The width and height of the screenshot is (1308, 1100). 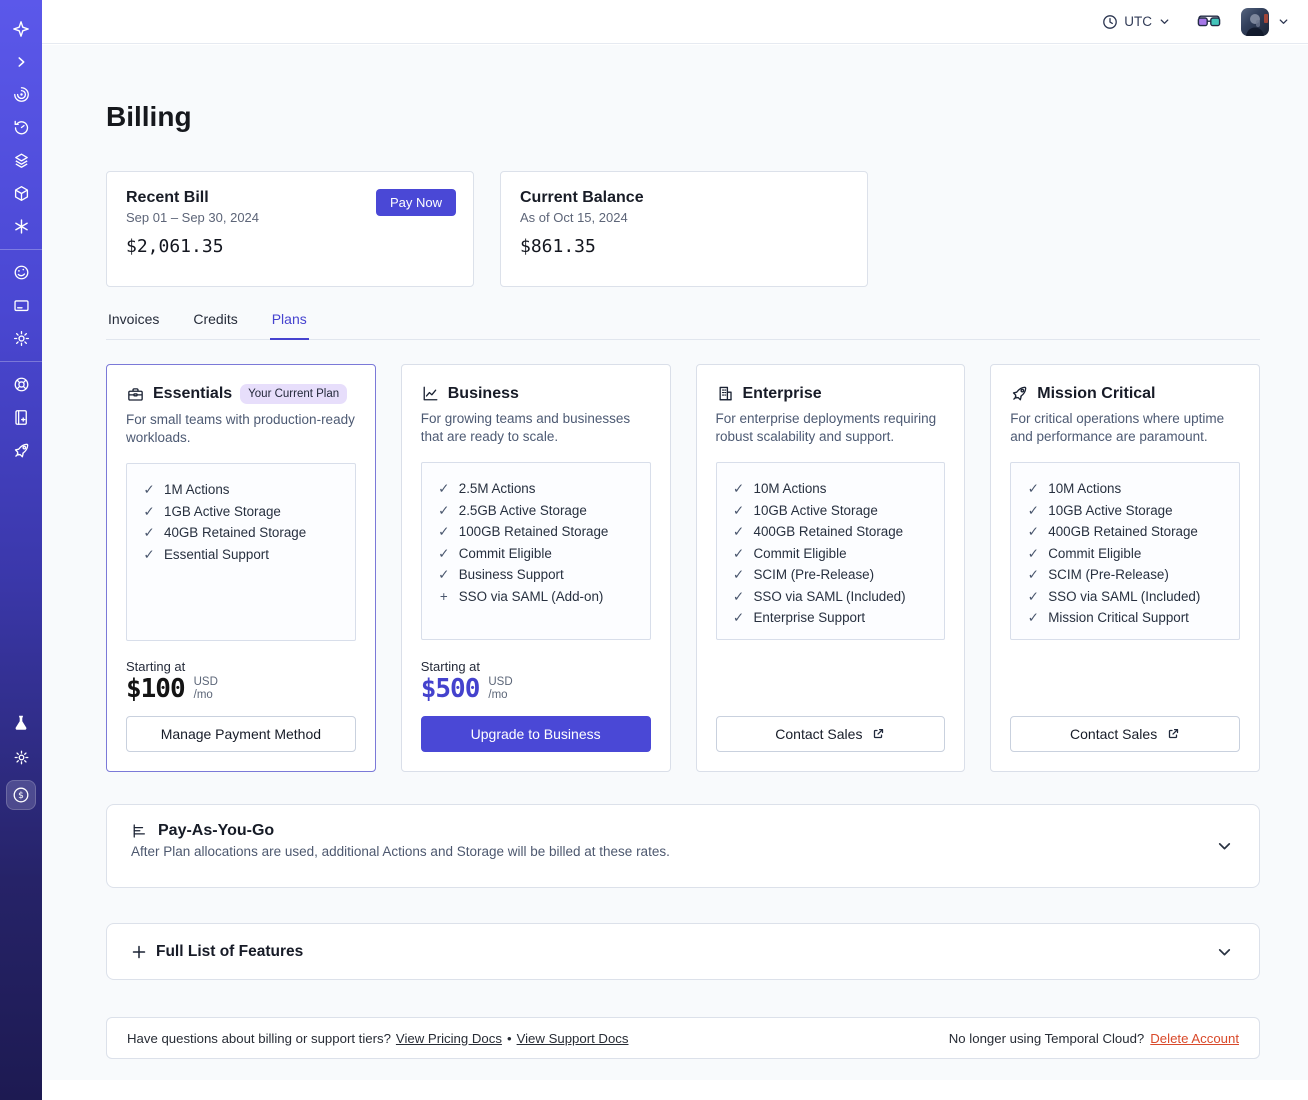 I want to click on recent-bill-amount: $2,061.35, so click(x=175, y=246).